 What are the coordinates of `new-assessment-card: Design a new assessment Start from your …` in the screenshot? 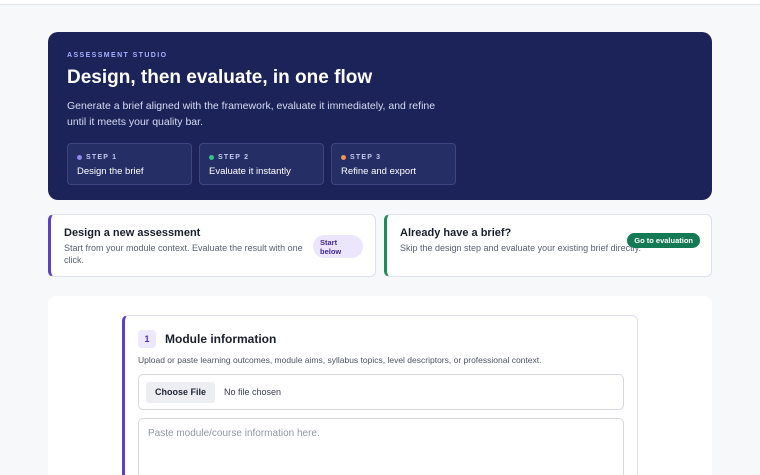 It's located at (212, 245).